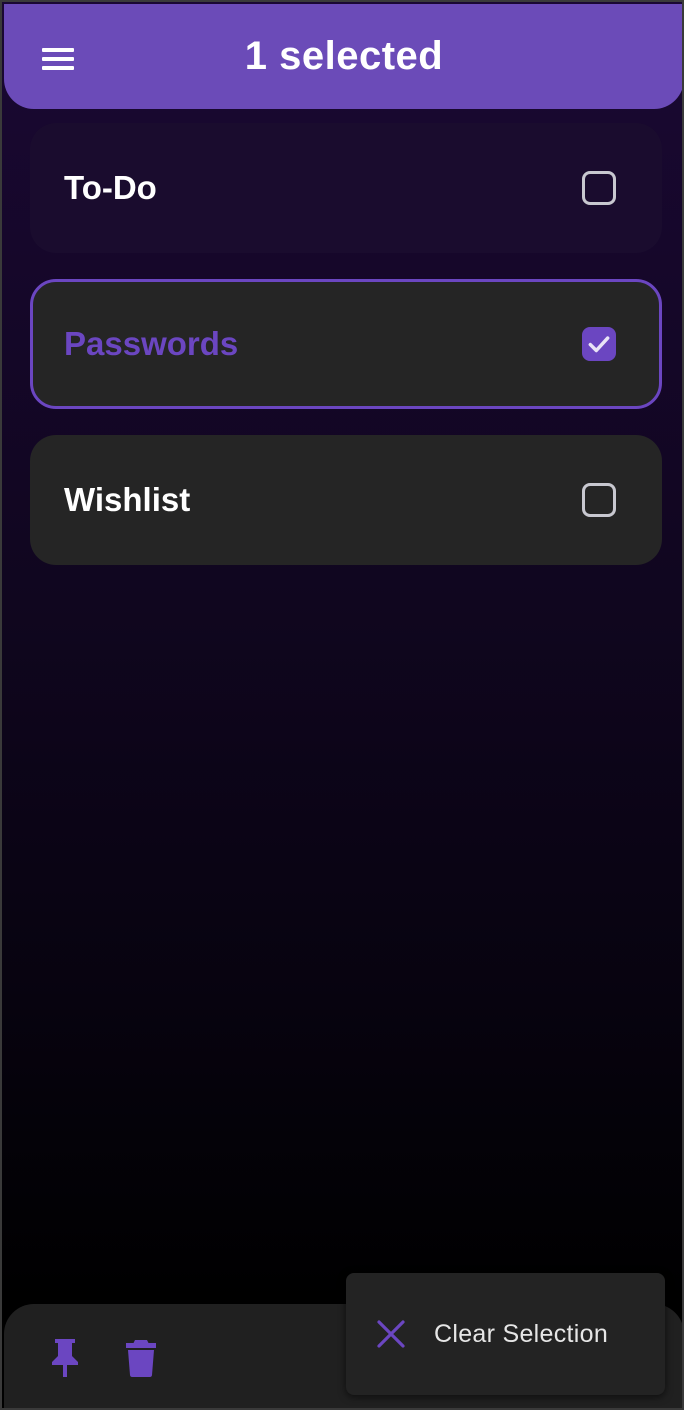 The height and width of the screenshot is (1410, 684). Describe the element at coordinates (127, 499) in the screenshot. I see `list-item-label: Wishlist` at that location.